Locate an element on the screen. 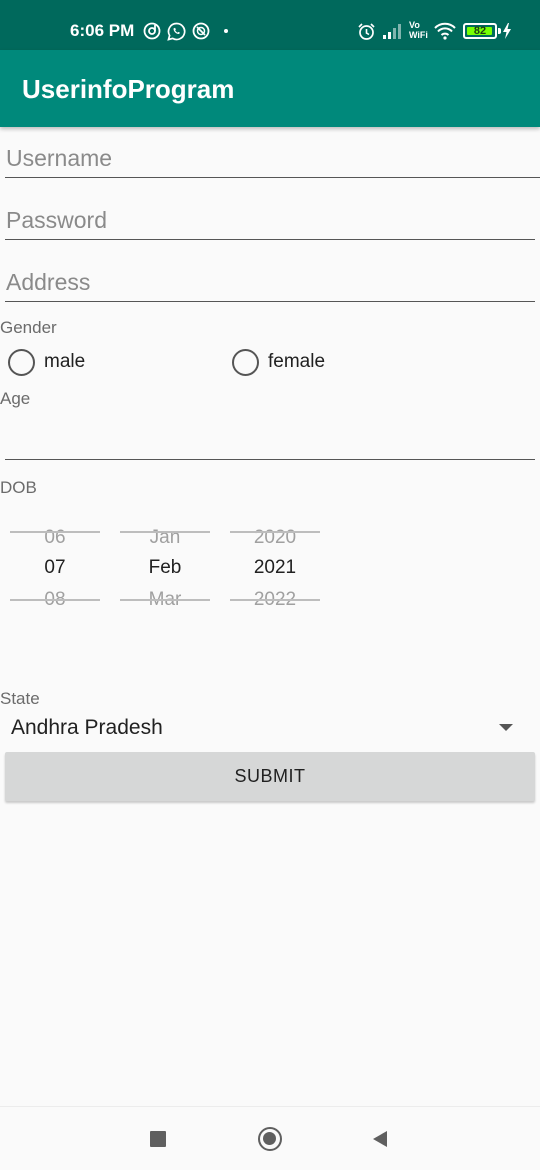 Image resolution: width=540 pixels, height=1170 pixels. age-field is located at coordinates (270, 440).